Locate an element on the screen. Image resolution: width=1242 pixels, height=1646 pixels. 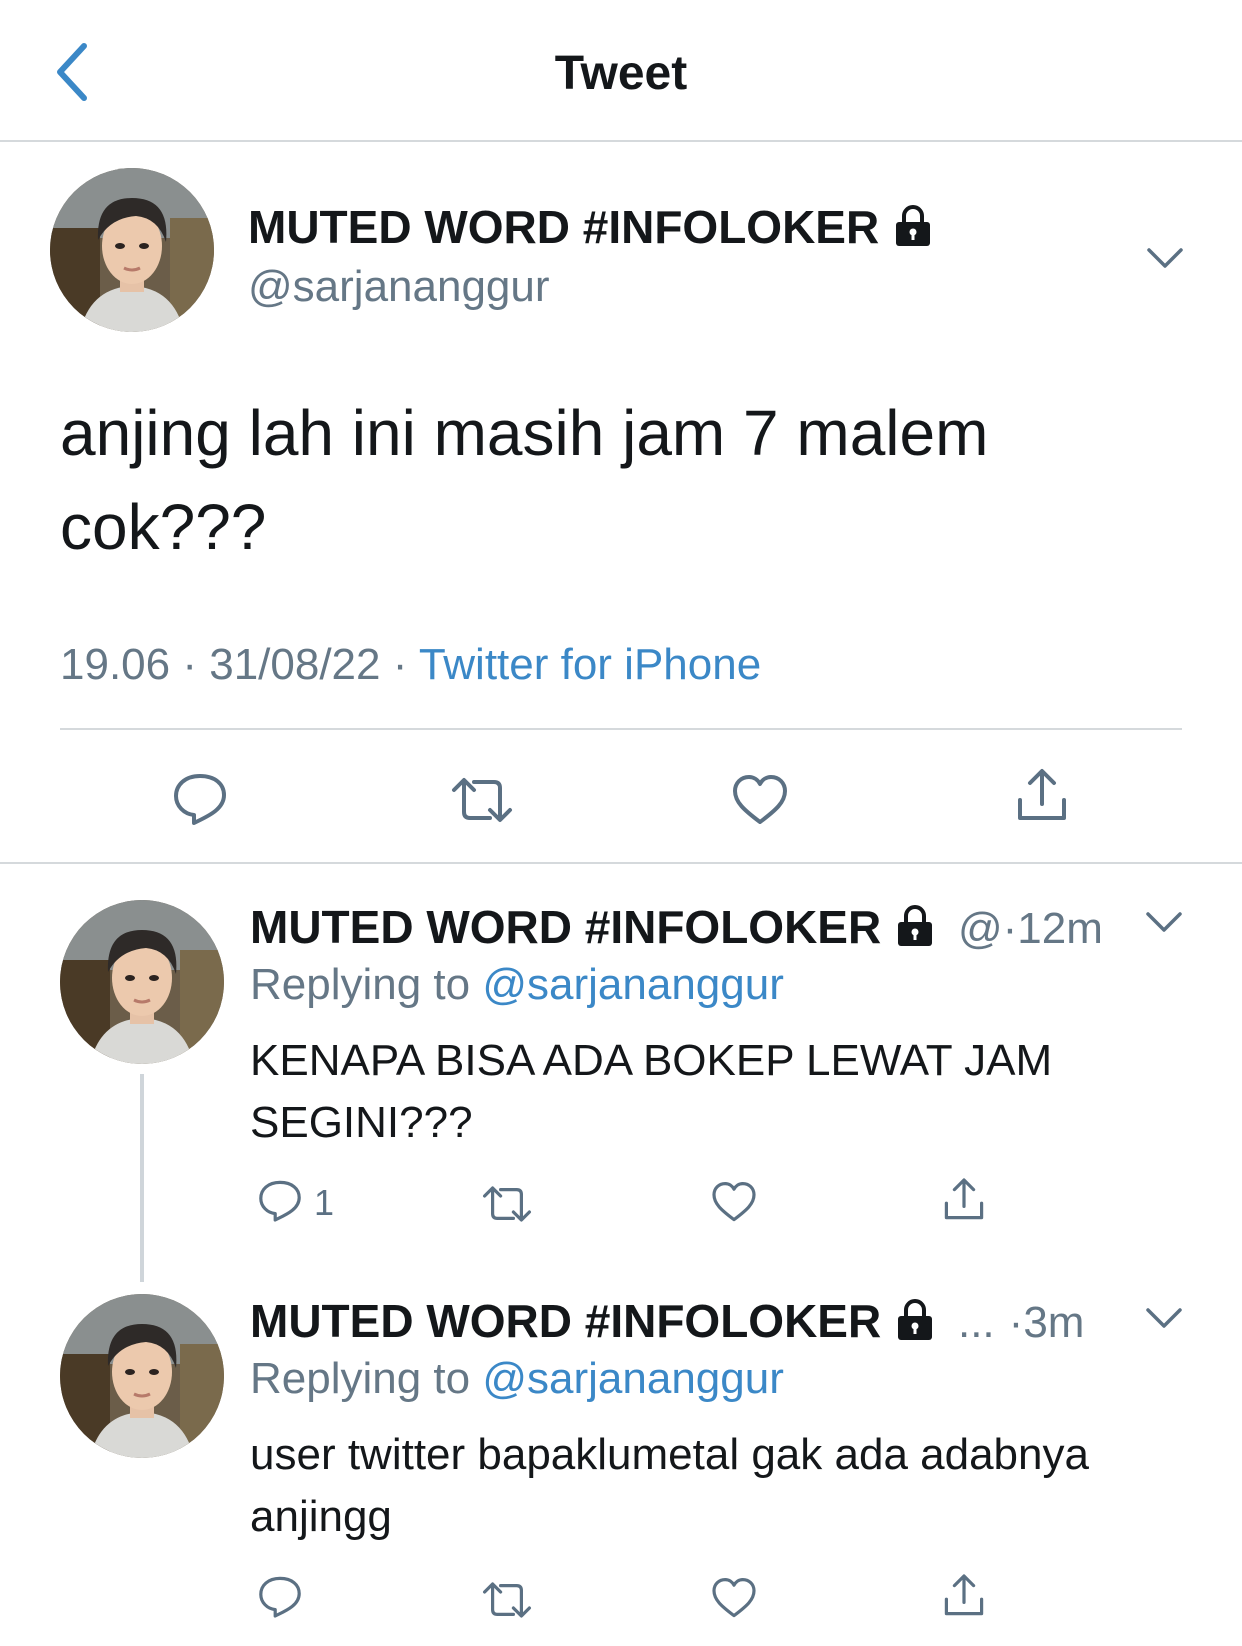
reply-time: ·12m is located at coordinates (1052, 928).